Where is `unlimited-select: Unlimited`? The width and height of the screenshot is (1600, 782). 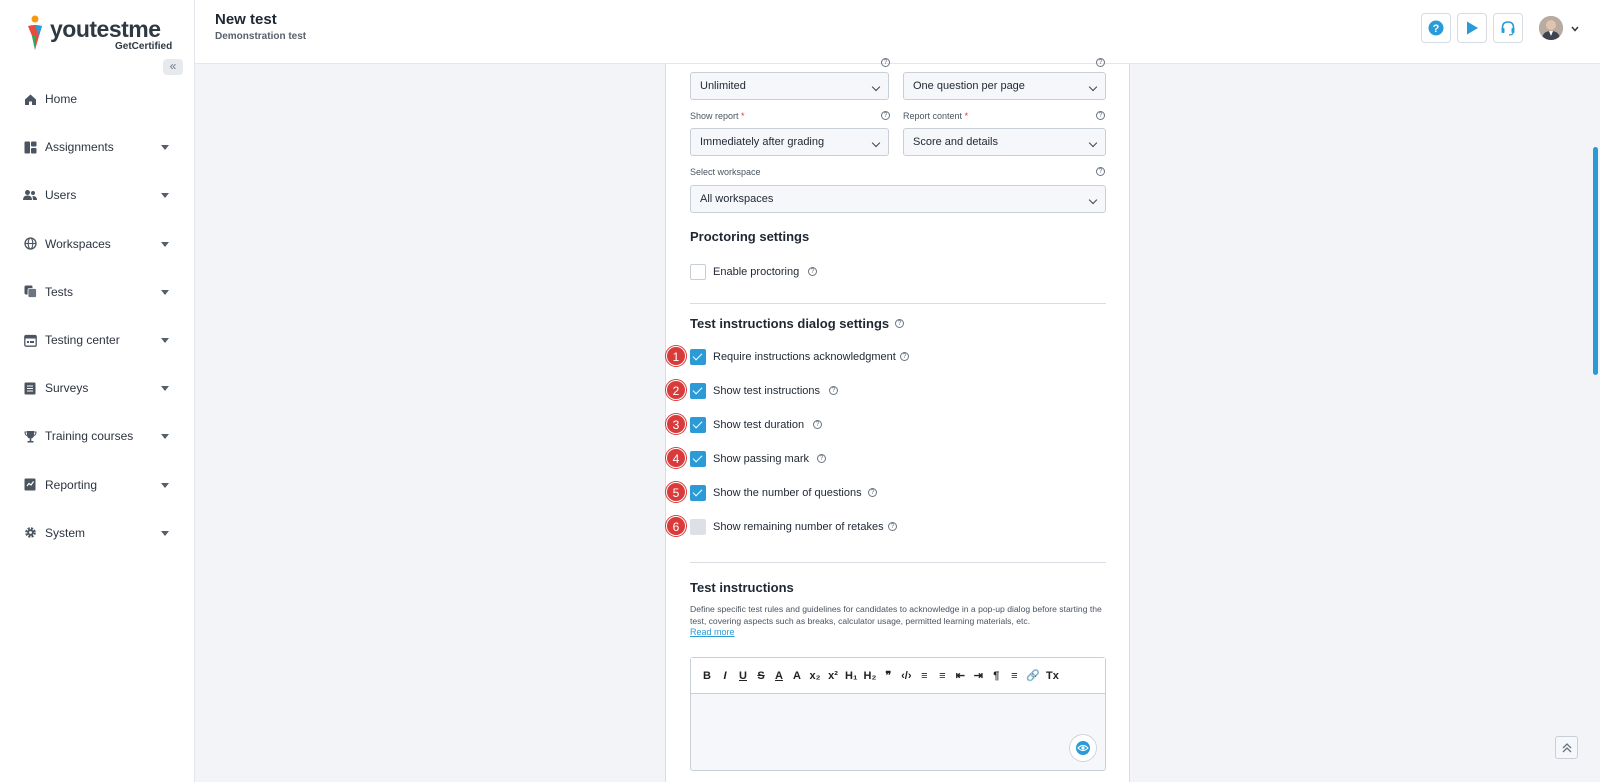
unlimited-select: Unlimited is located at coordinates (789, 86).